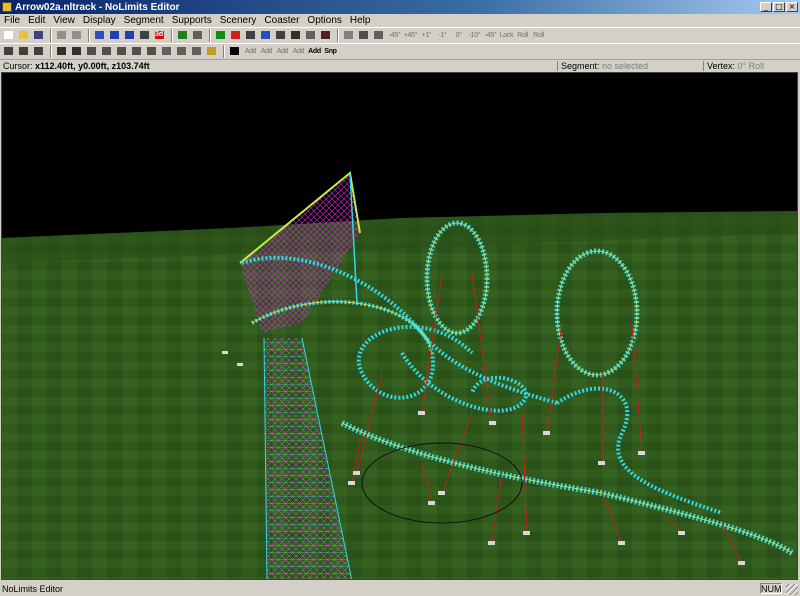  What do you see at coordinates (24, 51) in the screenshot?
I see `vertex-move-button` at bounding box center [24, 51].